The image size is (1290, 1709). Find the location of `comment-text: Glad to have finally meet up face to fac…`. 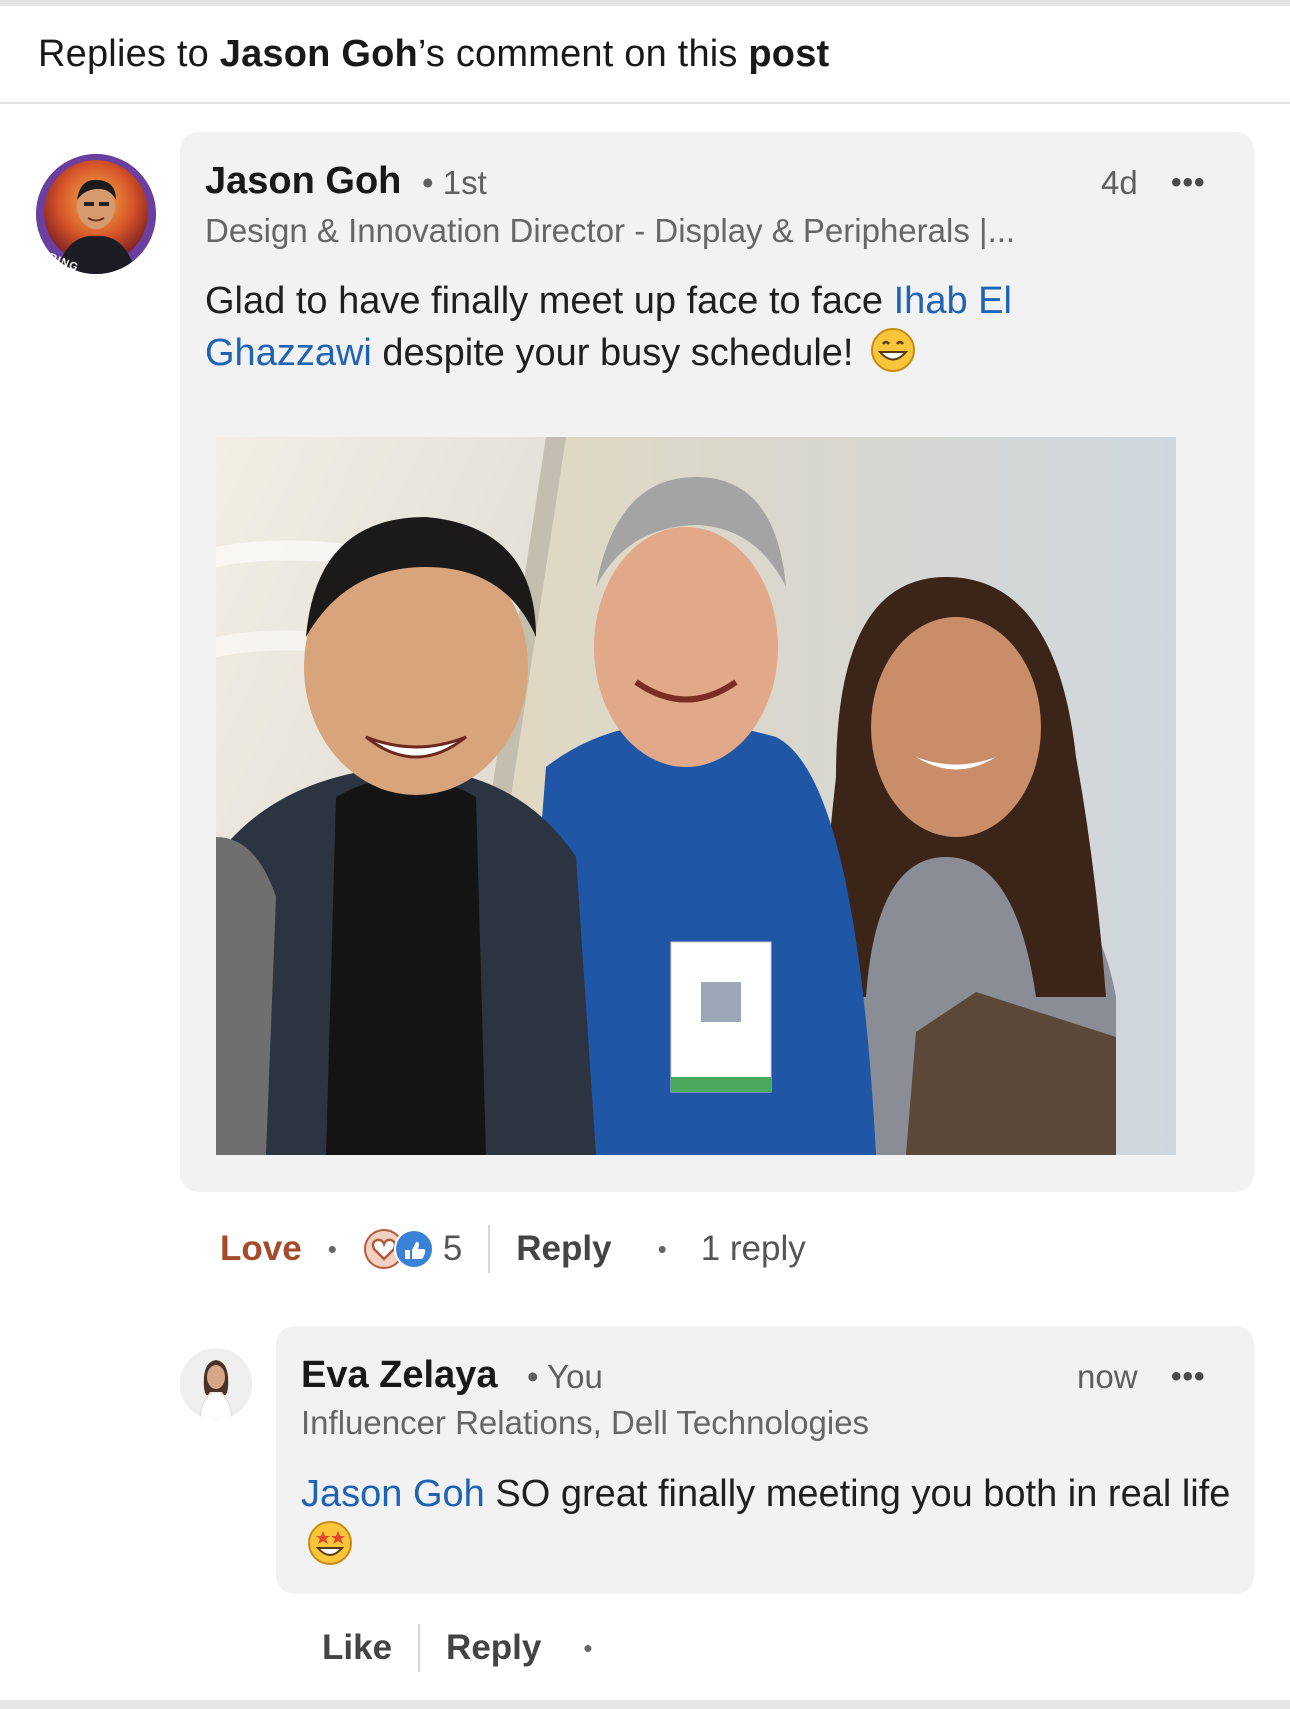

comment-text: Glad to have finally meet up face to fac… is located at coordinates (675, 327).